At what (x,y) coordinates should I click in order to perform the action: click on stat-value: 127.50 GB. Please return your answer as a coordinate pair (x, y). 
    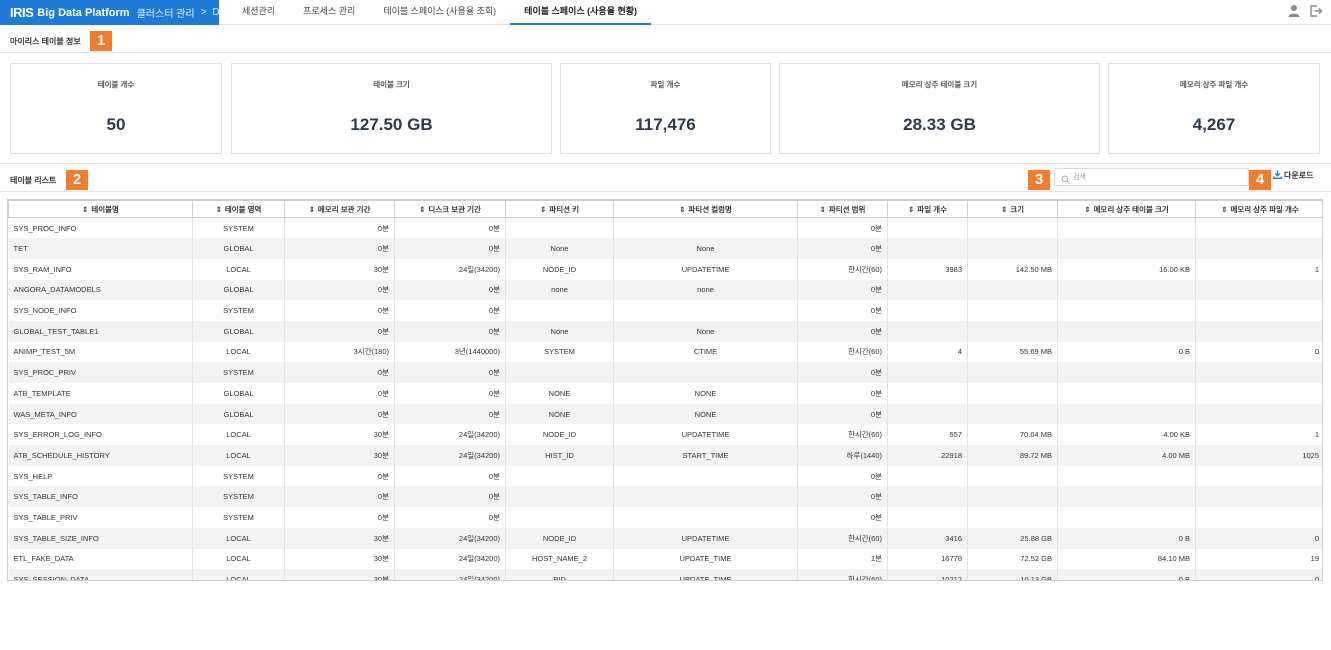
    Looking at the image, I should click on (391, 124).